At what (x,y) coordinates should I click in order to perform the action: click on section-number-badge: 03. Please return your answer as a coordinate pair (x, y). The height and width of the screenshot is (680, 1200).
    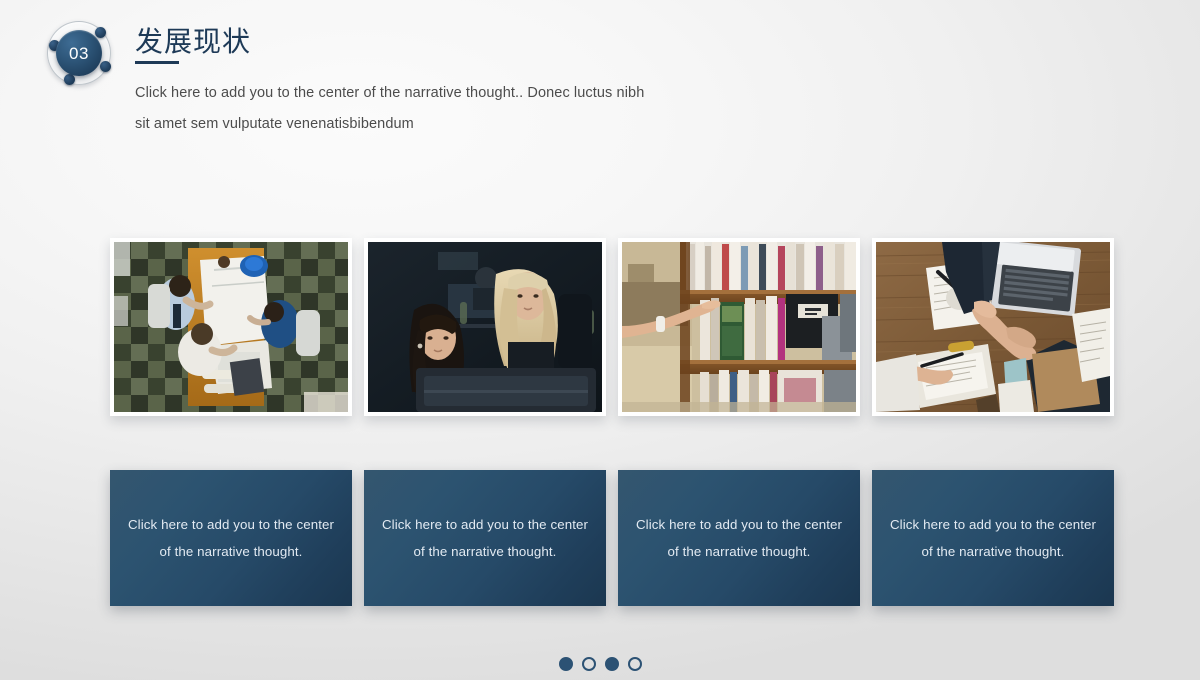
    Looking at the image, I should click on (79, 53).